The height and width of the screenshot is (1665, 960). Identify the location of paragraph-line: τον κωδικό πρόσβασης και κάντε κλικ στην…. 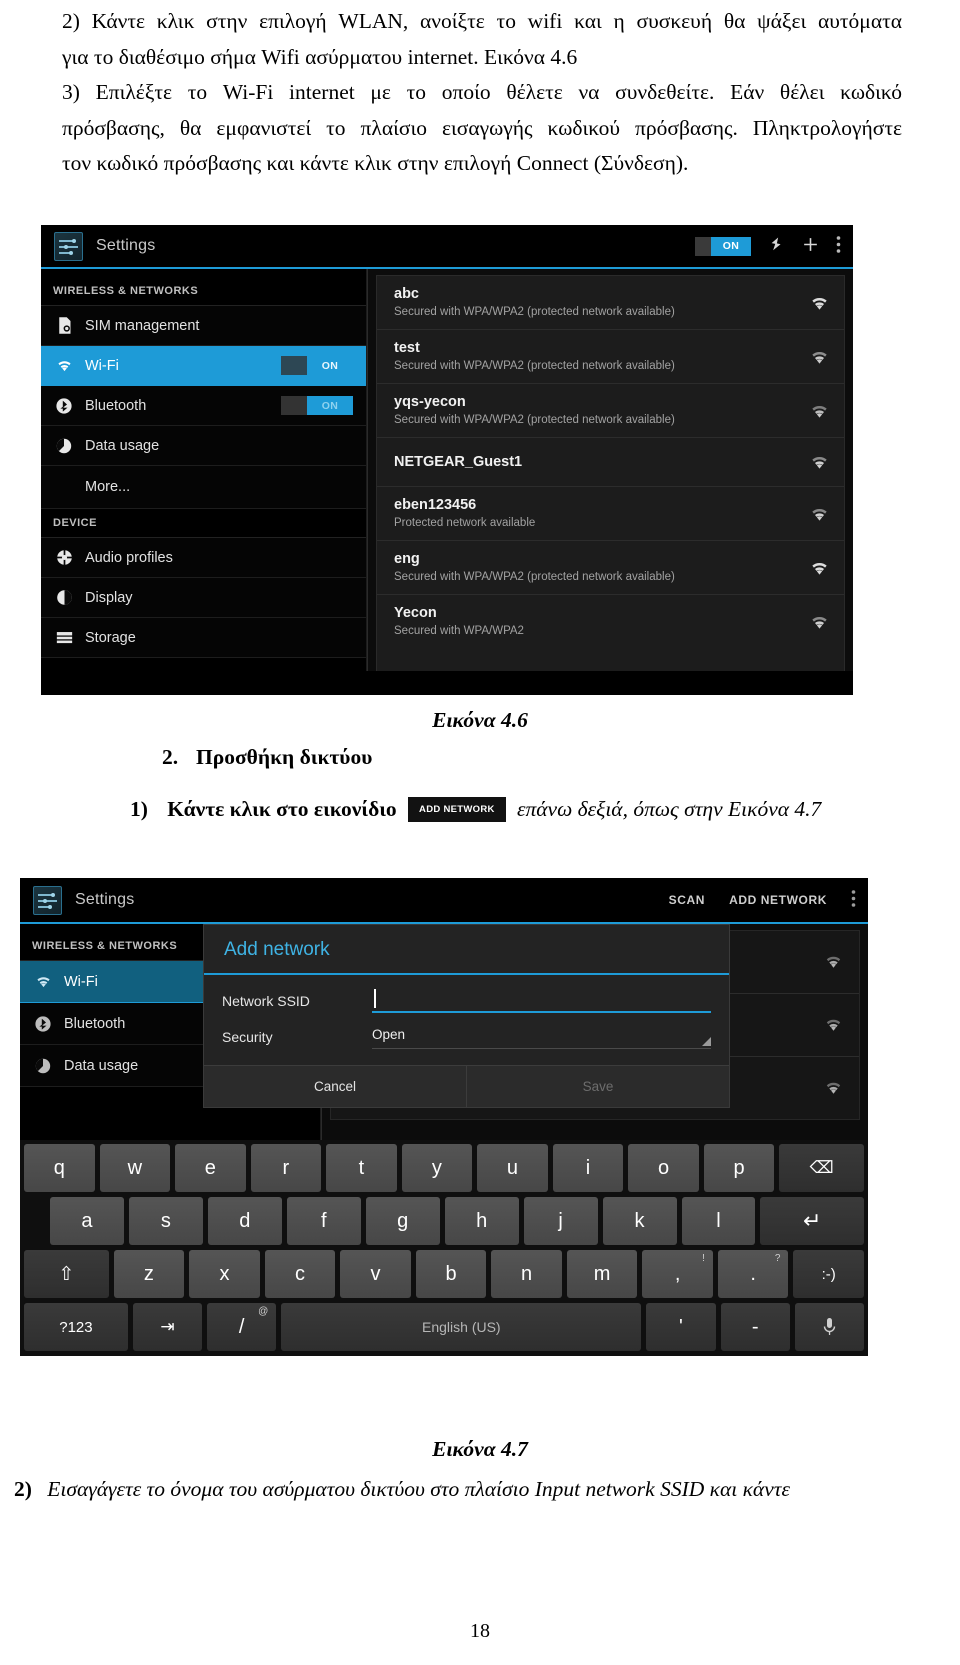
(375, 163).